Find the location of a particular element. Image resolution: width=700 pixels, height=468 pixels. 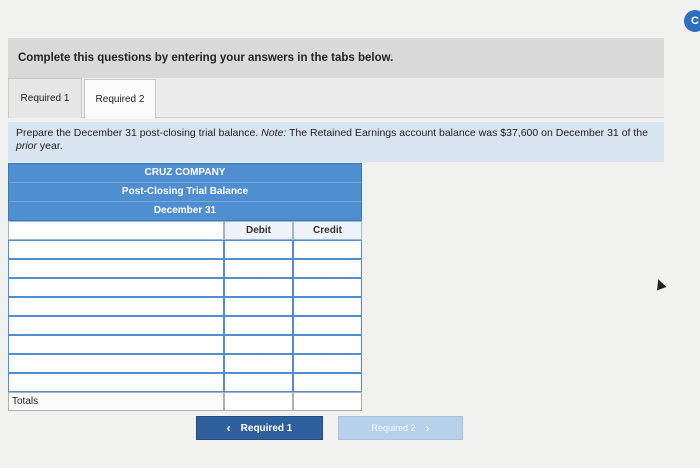

total-credit is located at coordinates (327, 401).